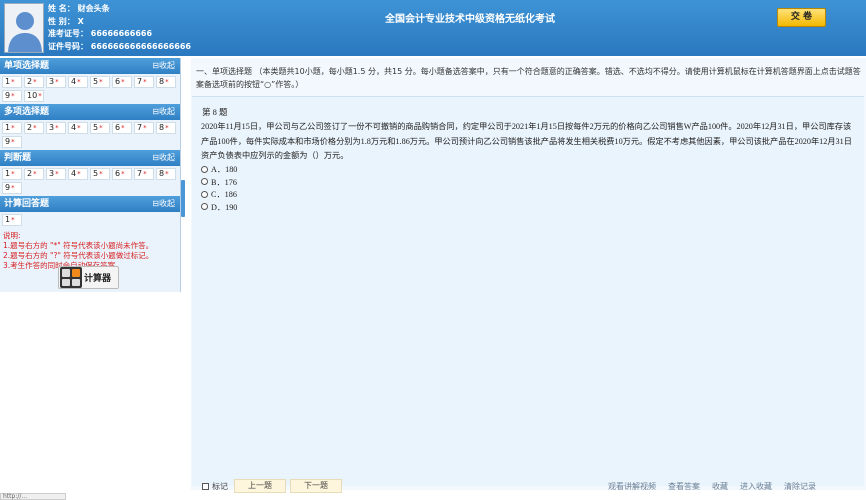  Describe the element at coordinates (316, 486) in the screenshot. I see `next-question-button: 下一题` at that location.